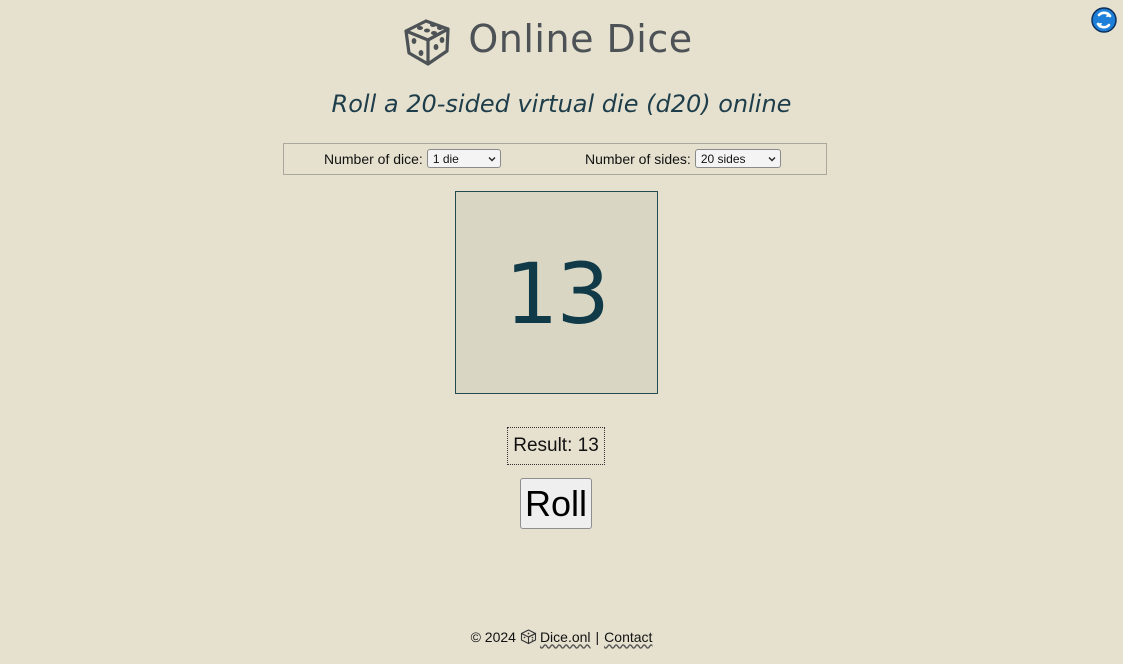  Describe the element at coordinates (638, 158) in the screenshot. I see `dice-sides-label: Number of sides:` at that location.